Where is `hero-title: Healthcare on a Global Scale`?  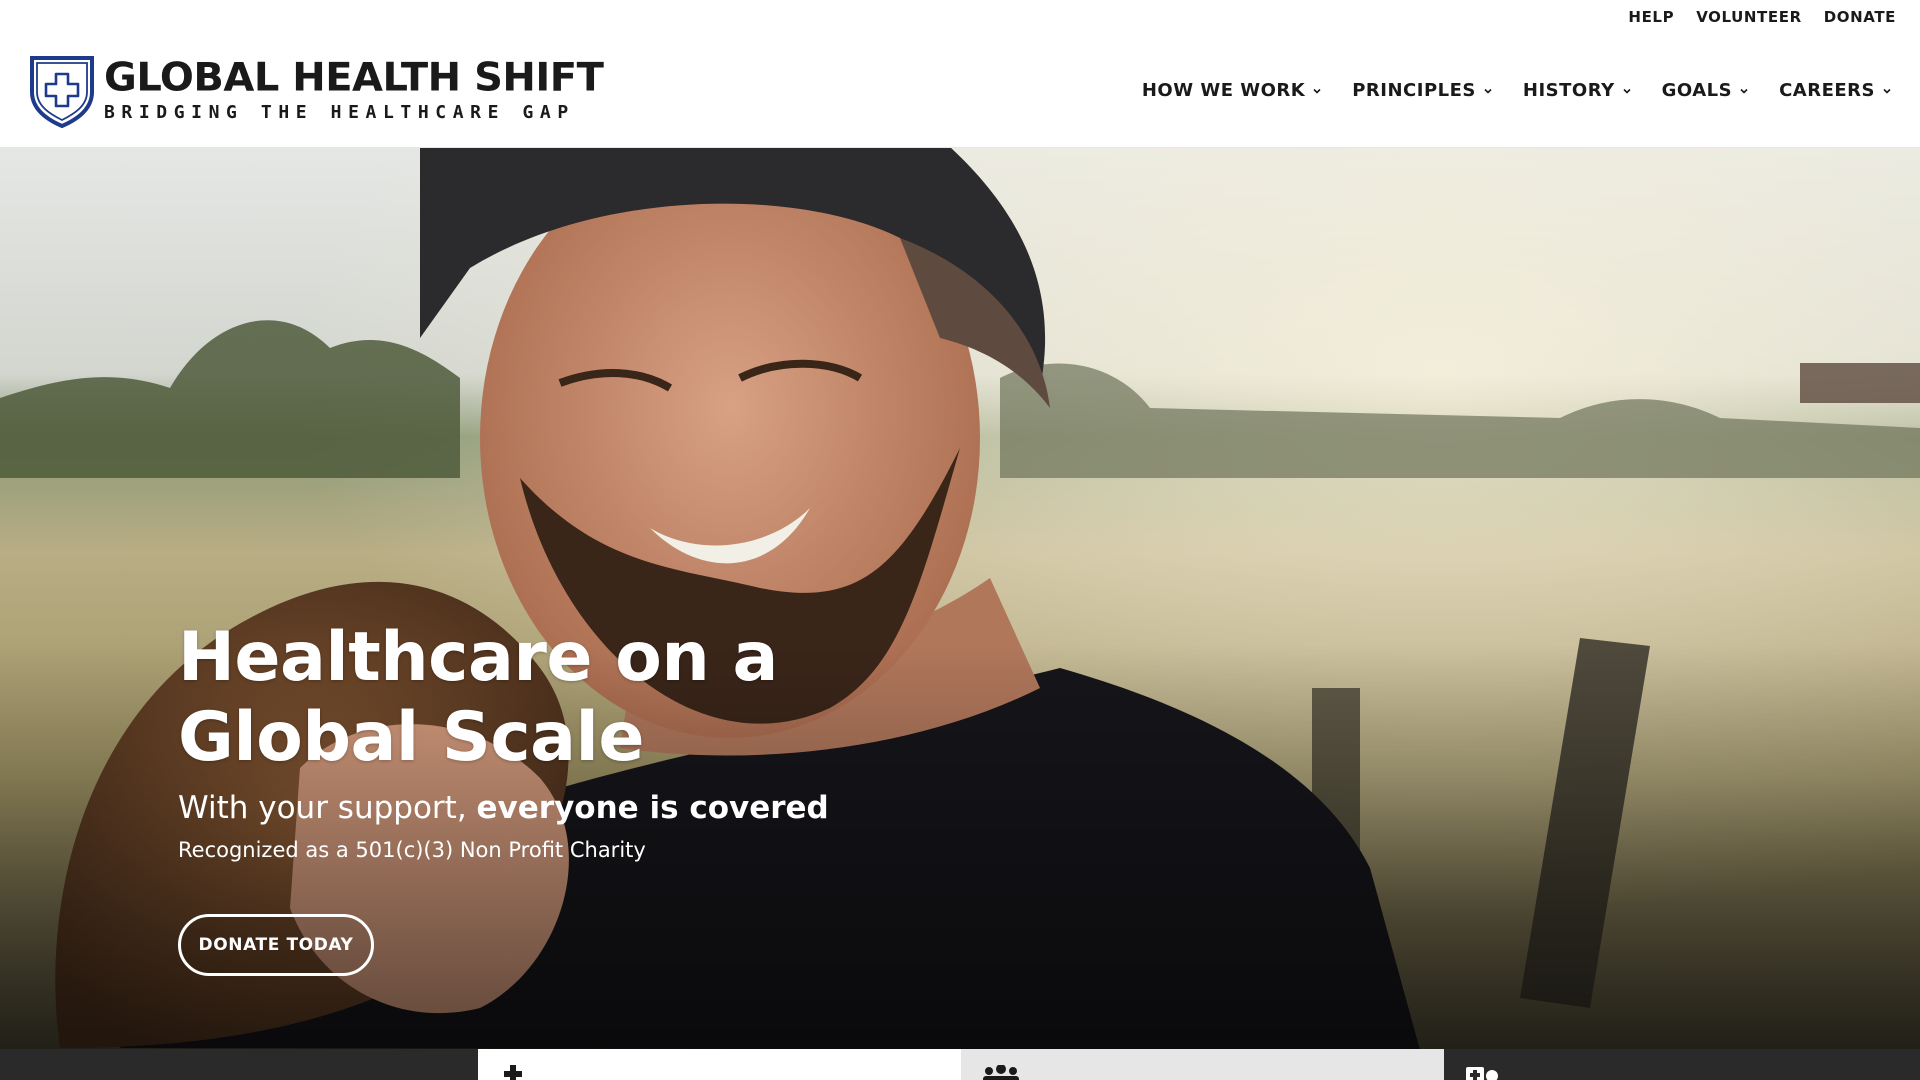
hero-title: Healthcare on a Global Scale is located at coordinates (478, 698).